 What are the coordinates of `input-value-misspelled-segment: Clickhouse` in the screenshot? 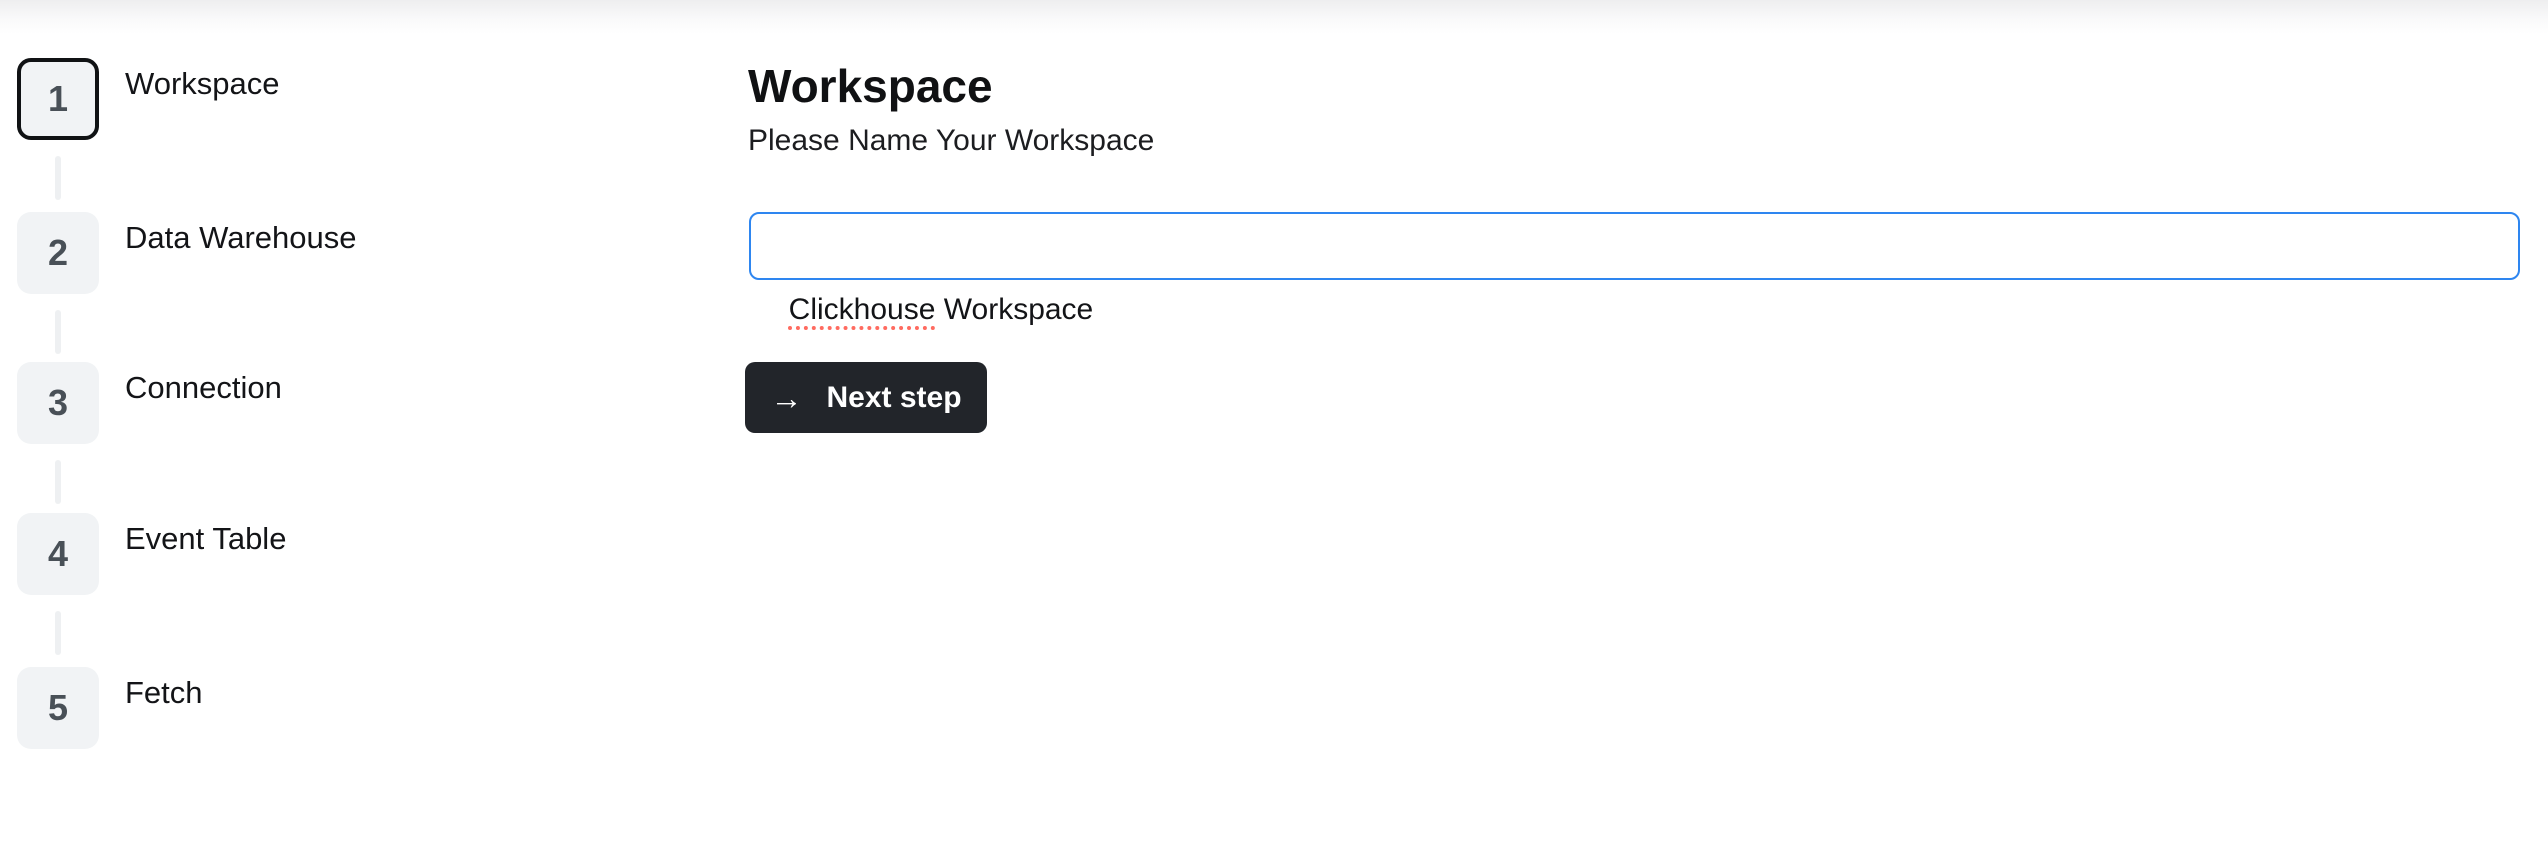 It's located at (862, 309).